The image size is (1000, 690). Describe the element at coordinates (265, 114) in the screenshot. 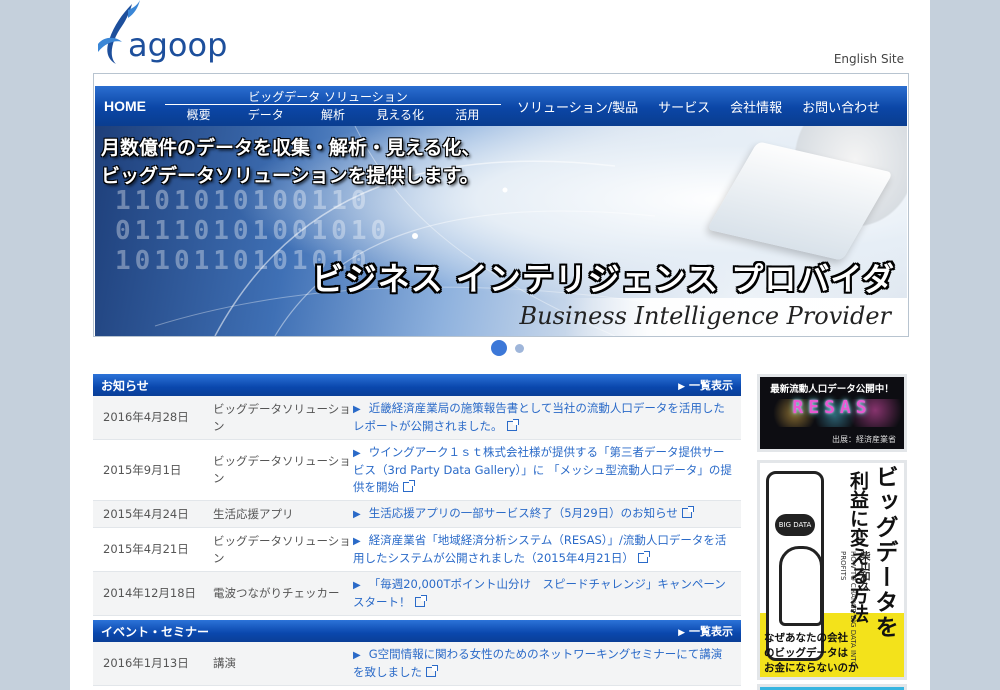

I see `nav-sub-data: データ` at that location.